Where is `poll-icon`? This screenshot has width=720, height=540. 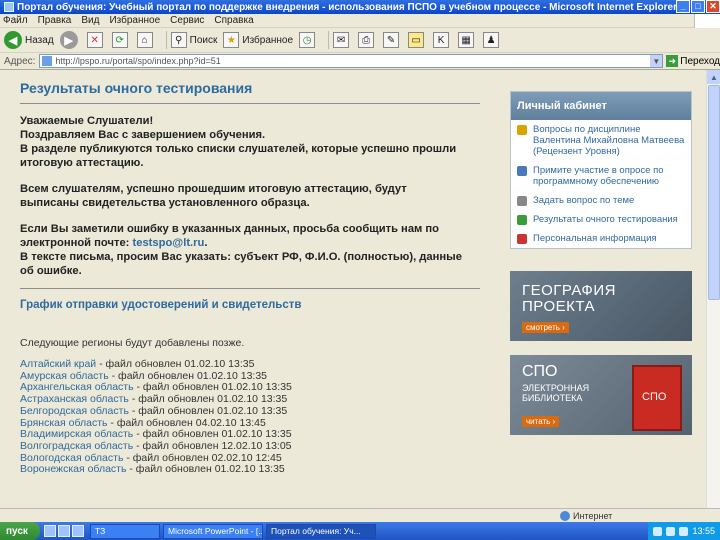
poll-icon is located at coordinates (522, 171).